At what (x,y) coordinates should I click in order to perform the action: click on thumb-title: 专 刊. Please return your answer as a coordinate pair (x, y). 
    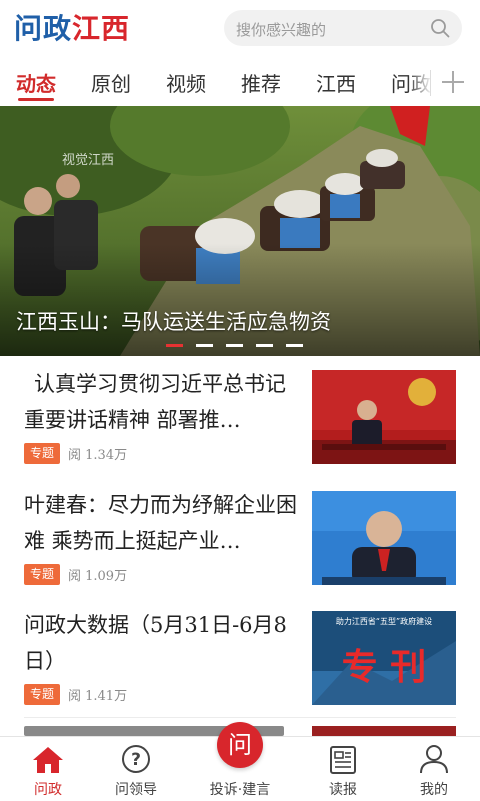
    Looking at the image, I should click on (384, 667).